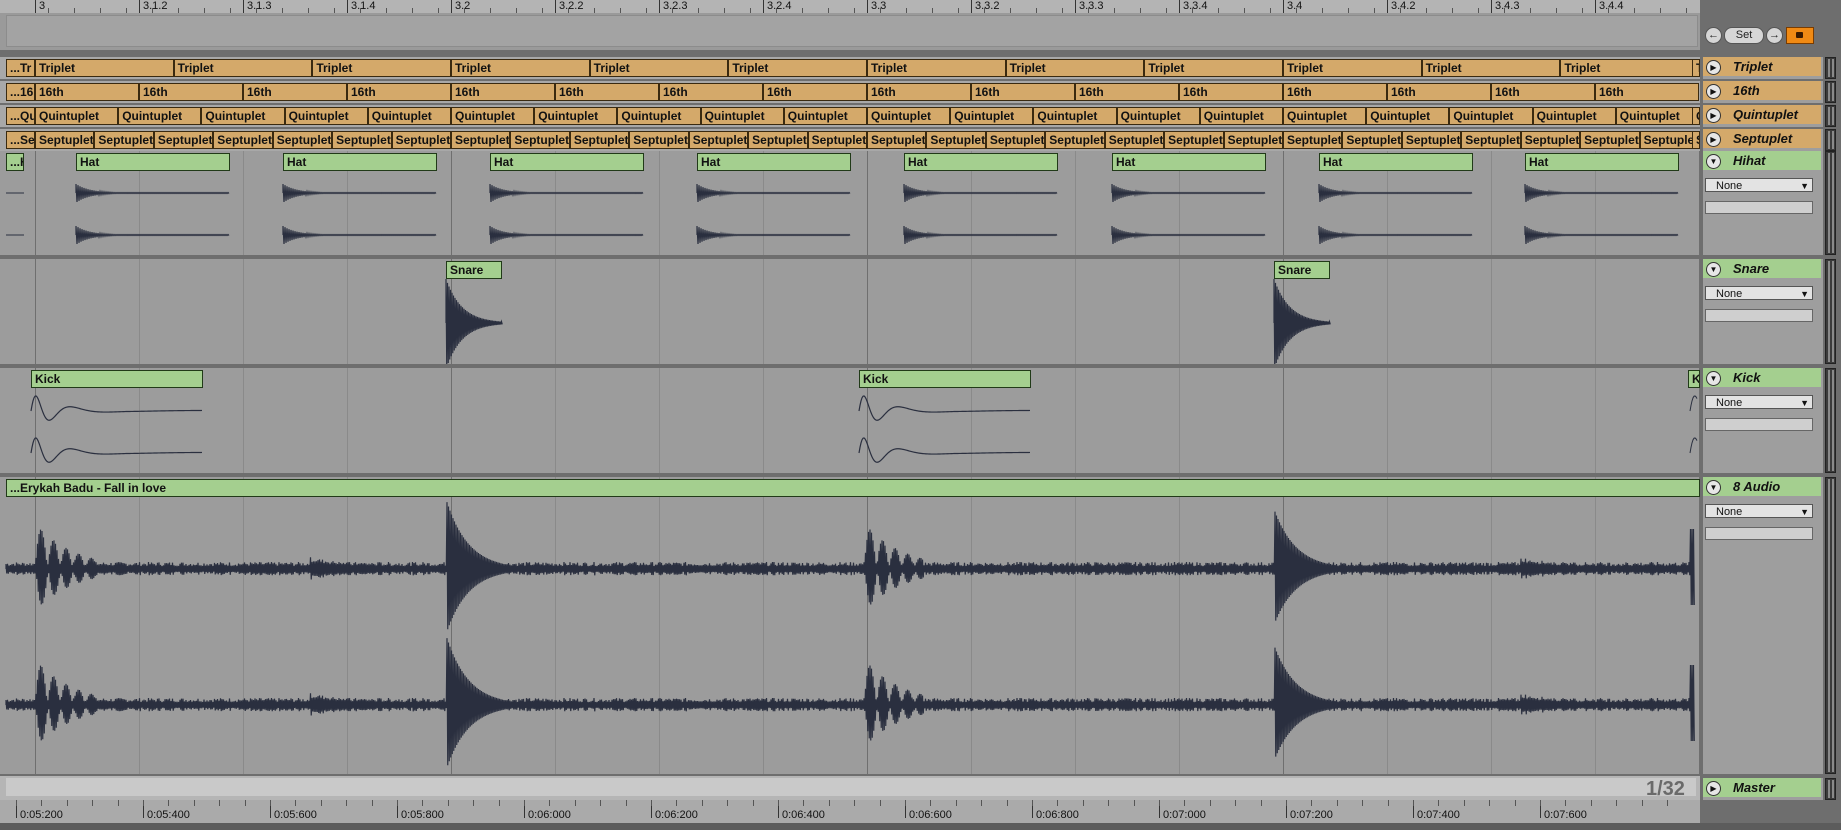 The height and width of the screenshot is (830, 1841). I want to click on overview-strip, so click(851, 787).